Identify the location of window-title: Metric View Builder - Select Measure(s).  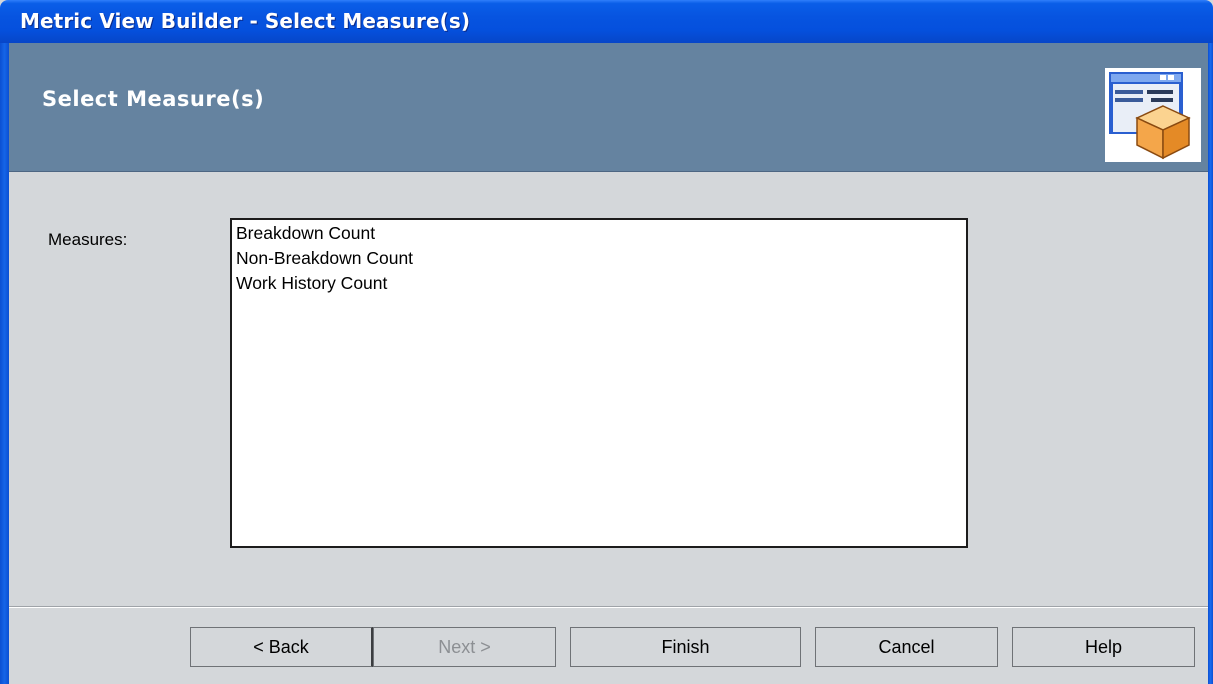
(245, 21).